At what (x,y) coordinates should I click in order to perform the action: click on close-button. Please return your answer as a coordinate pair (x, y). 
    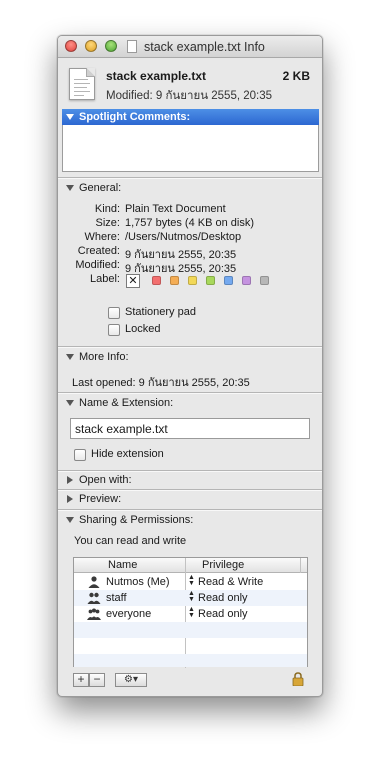
    Looking at the image, I should click on (71, 46).